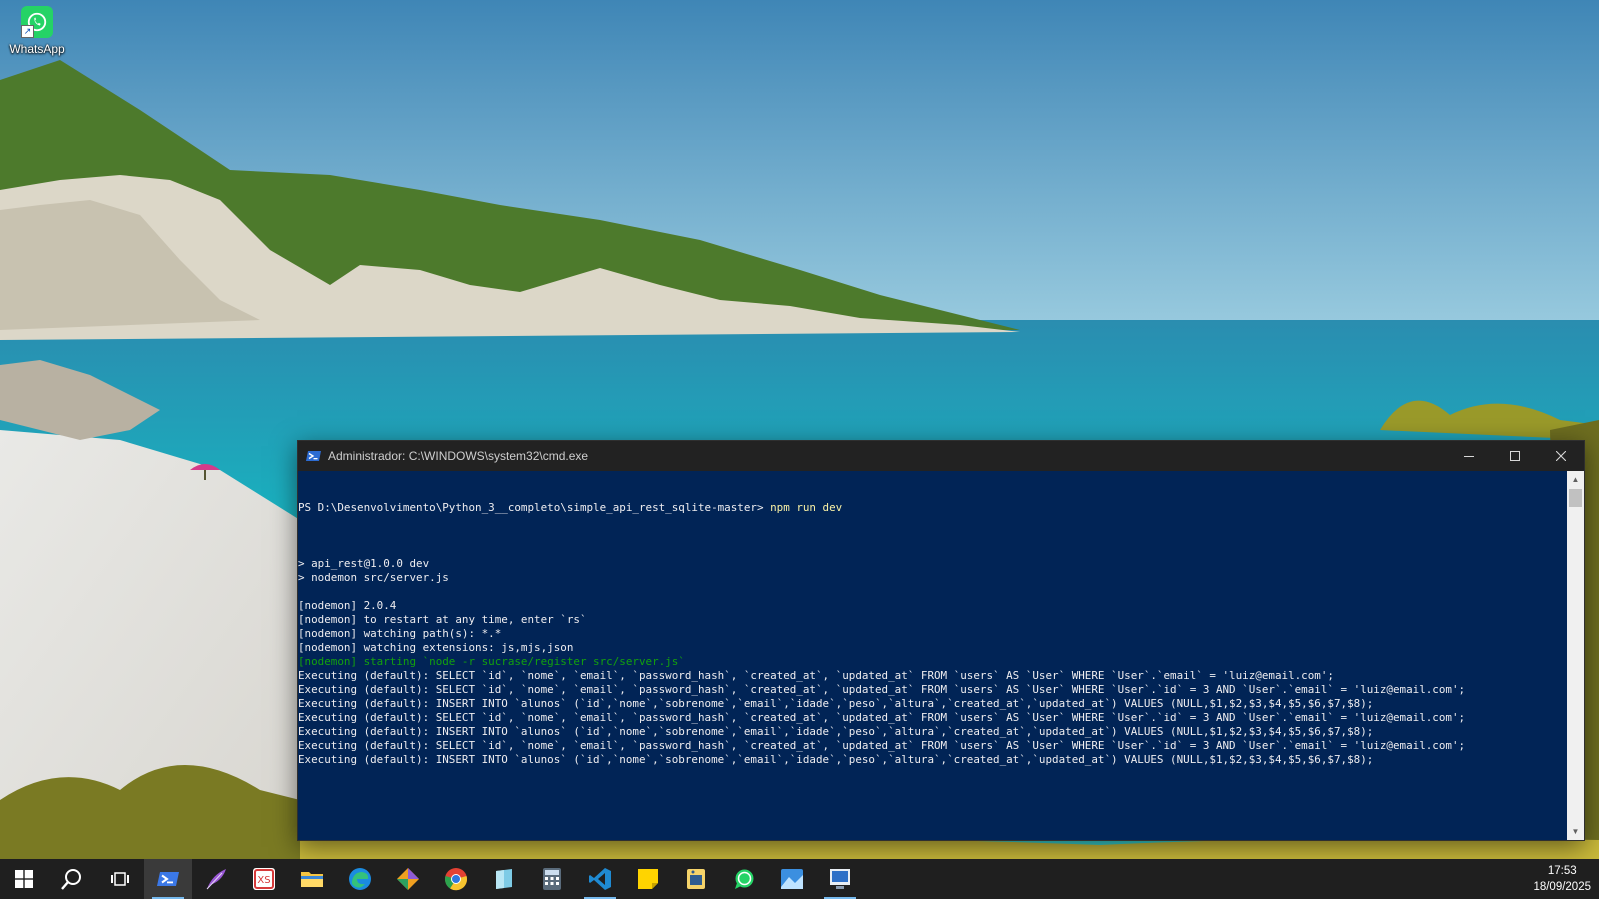  Describe the element at coordinates (1575, 831) in the screenshot. I see `scroll-down-button: ▼` at that location.